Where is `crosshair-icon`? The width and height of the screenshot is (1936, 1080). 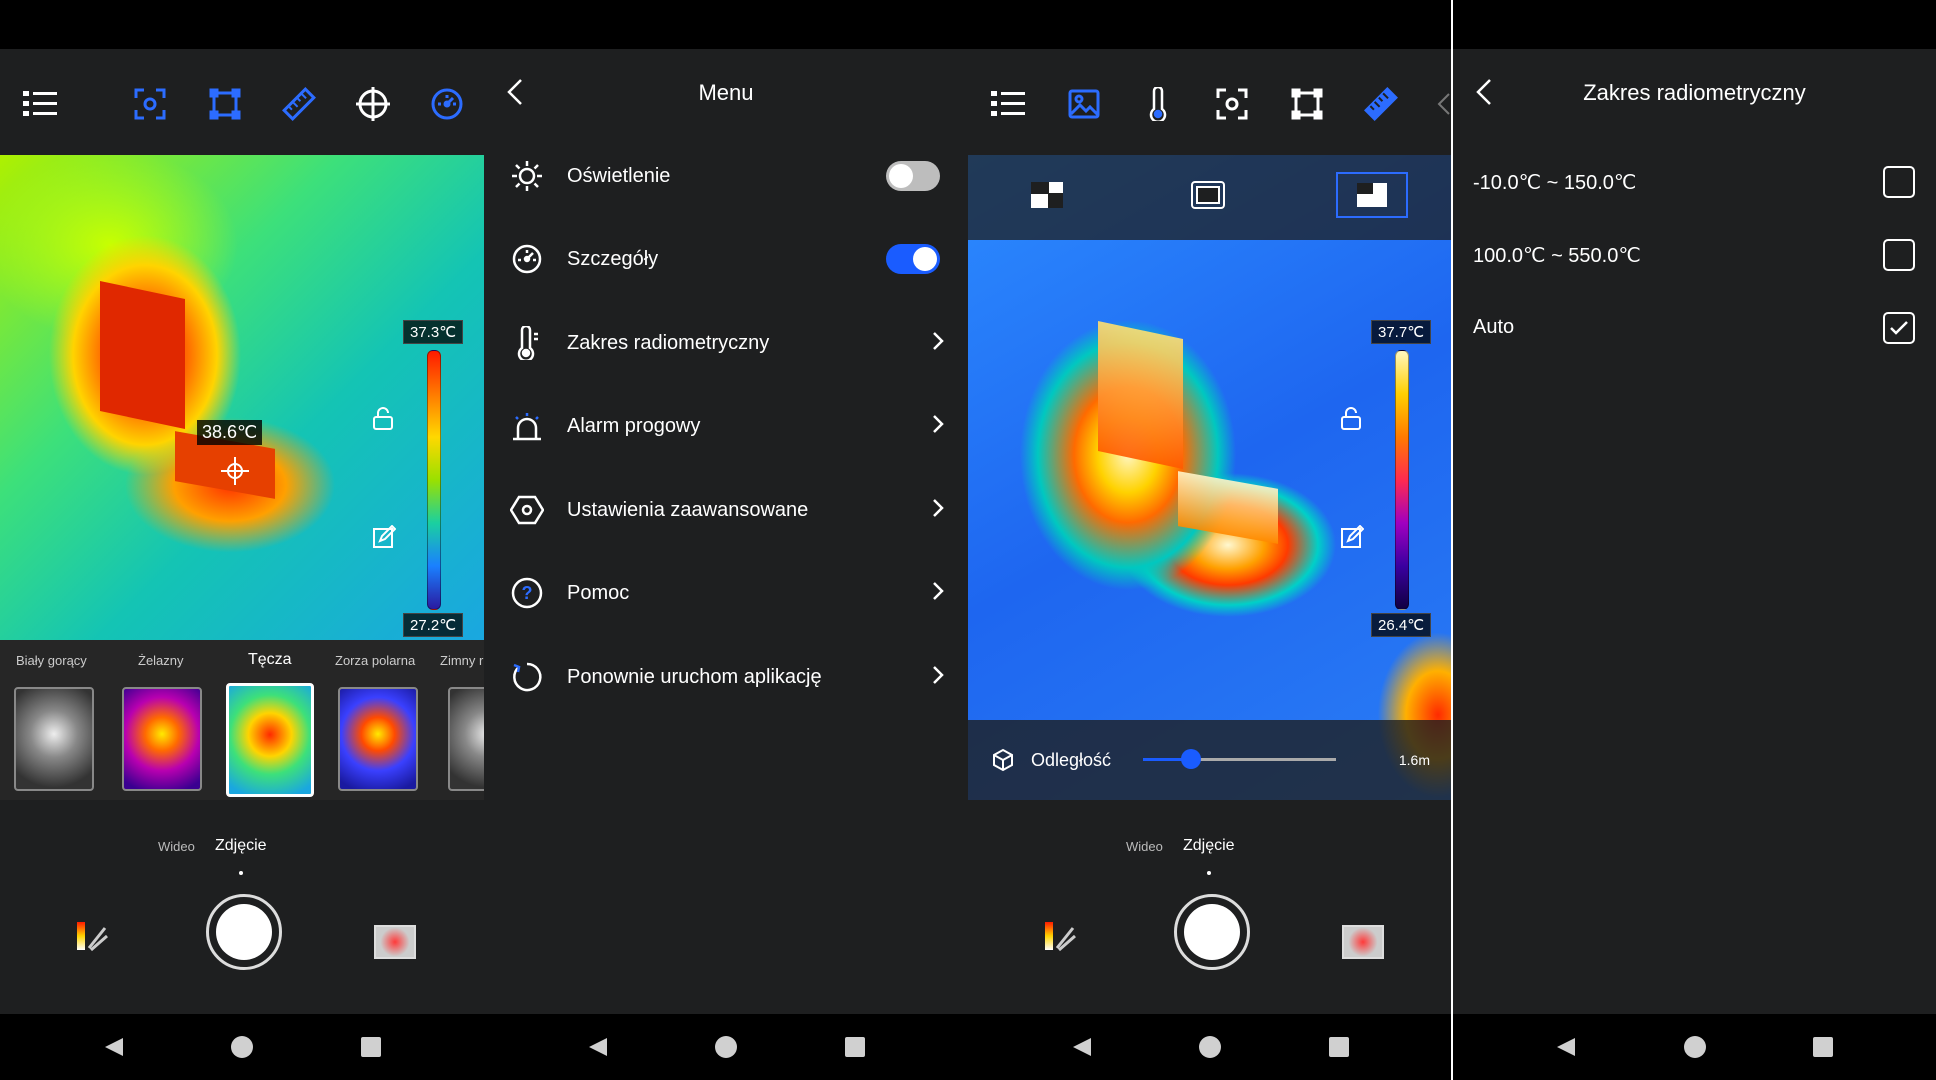 crosshair-icon is located at coordinates (373, 104).